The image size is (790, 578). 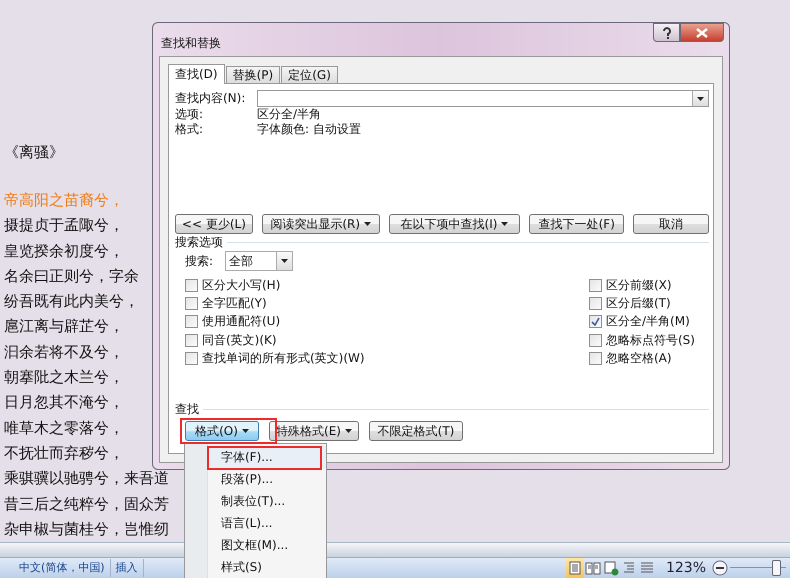 I want to click on checkbox-label: 查找单词的所有形式(英文)(W), so click(x=283, y=358).